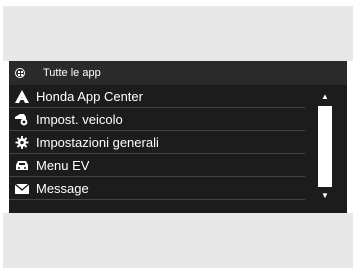 The height and width of the screenshot is (268, 356). I want to click on list-item-general-settings: Impostazioni generali, so click(157, 142).